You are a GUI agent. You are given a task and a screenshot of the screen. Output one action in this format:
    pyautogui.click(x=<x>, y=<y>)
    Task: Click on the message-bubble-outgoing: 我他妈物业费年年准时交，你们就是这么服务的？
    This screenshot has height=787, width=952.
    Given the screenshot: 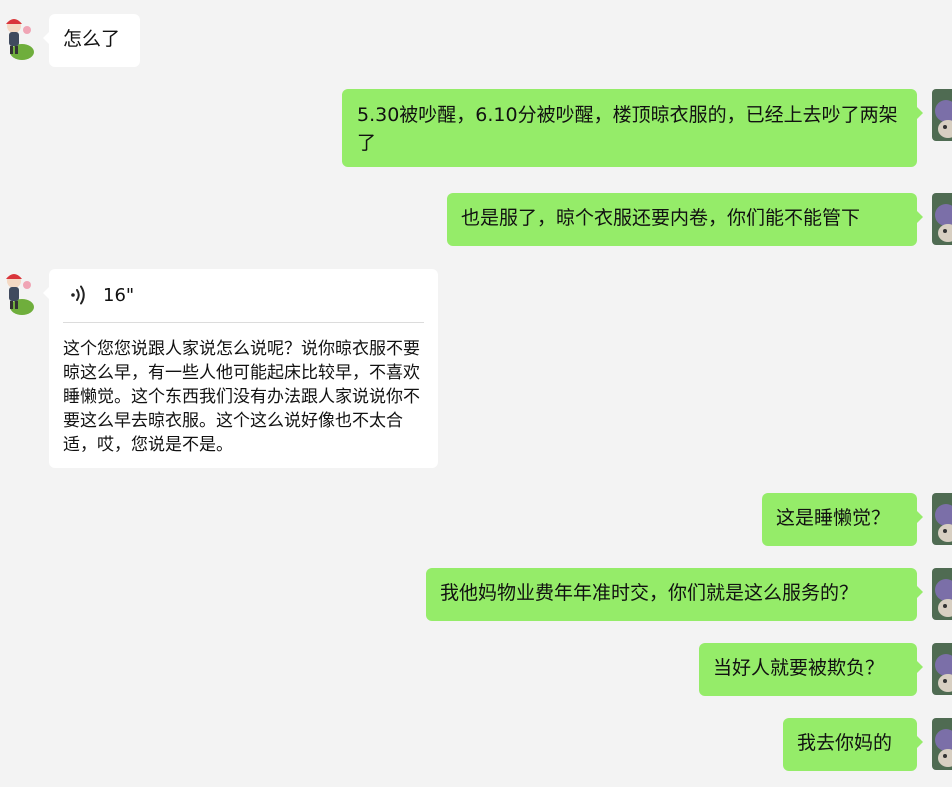 What is the action you would take?
    pyautogui.click(x=674, y=594)
    